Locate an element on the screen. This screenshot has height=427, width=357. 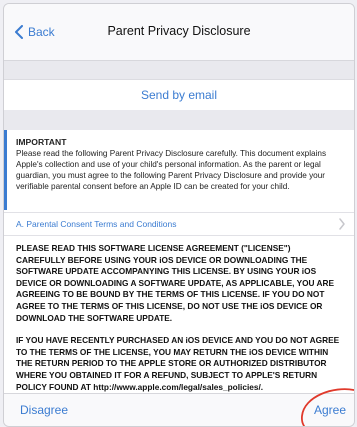
page-title: Parent Privacy Disclosure is located at coordinates (179, 31).